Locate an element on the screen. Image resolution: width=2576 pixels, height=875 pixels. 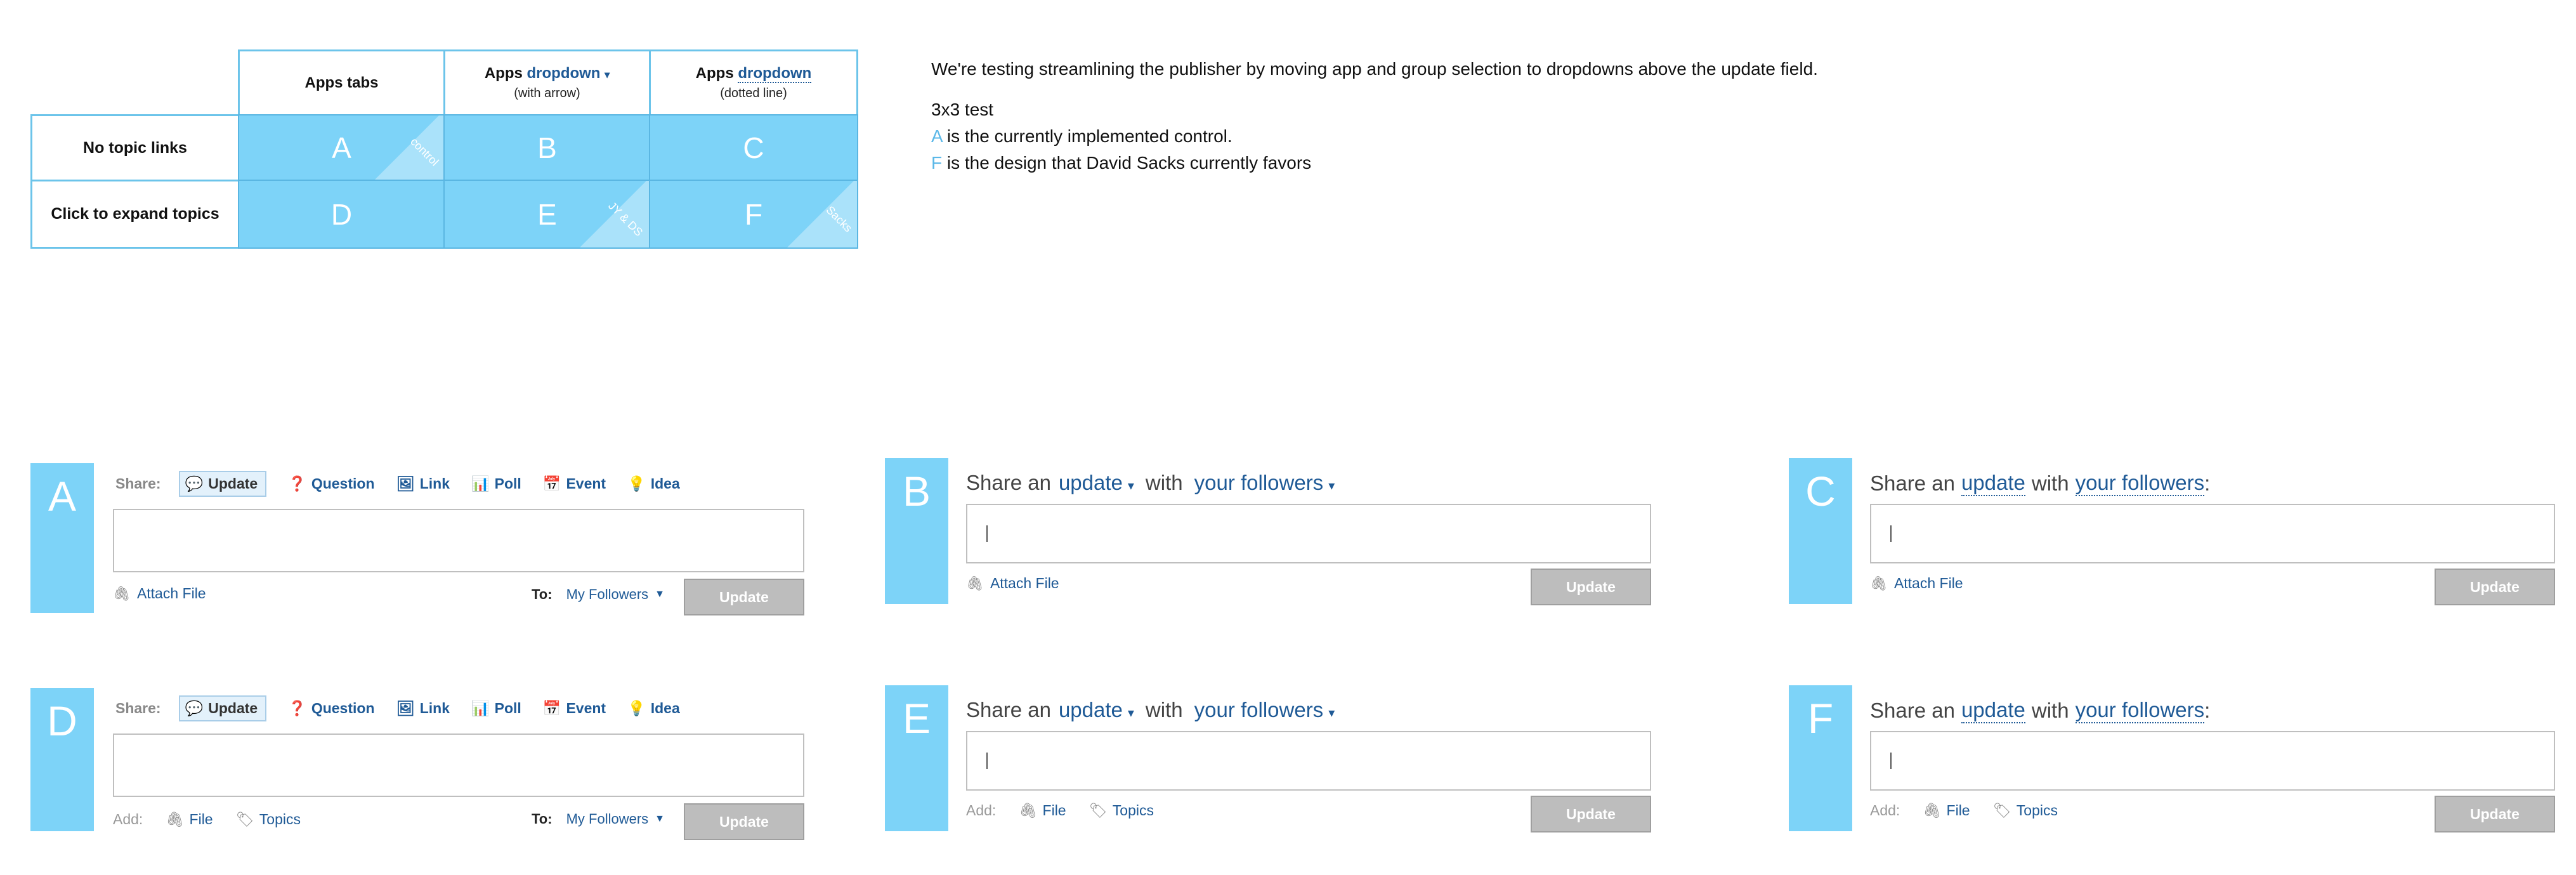
link-icon: 🖼 is located at coordinates (406, 708).